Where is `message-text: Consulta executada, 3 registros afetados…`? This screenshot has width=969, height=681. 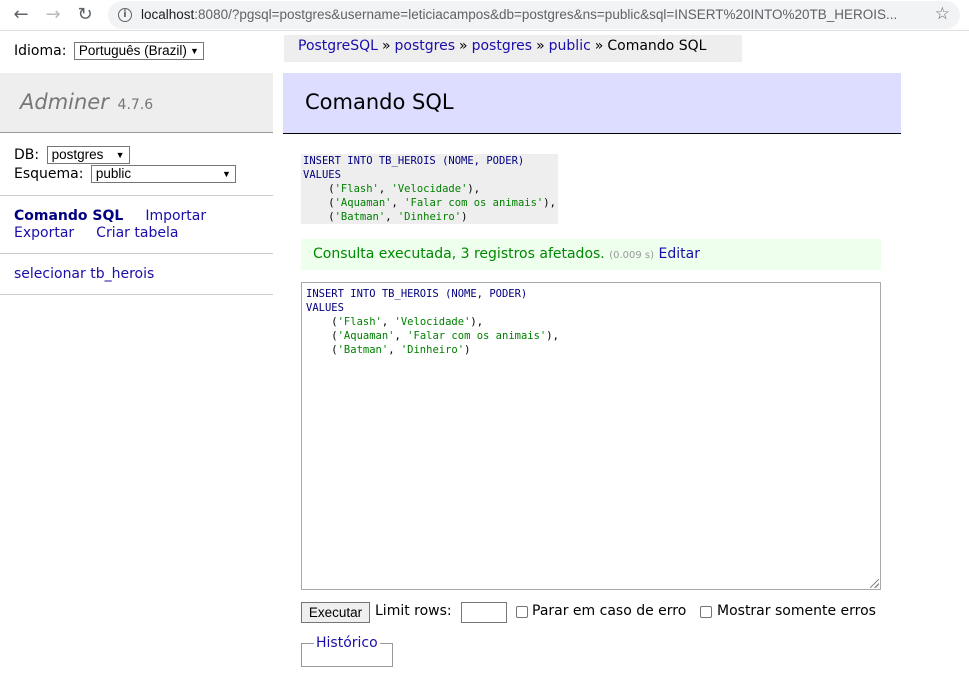 message-text: Consulta executada, 3 registros afetados… is located at coordinates (459, 254).